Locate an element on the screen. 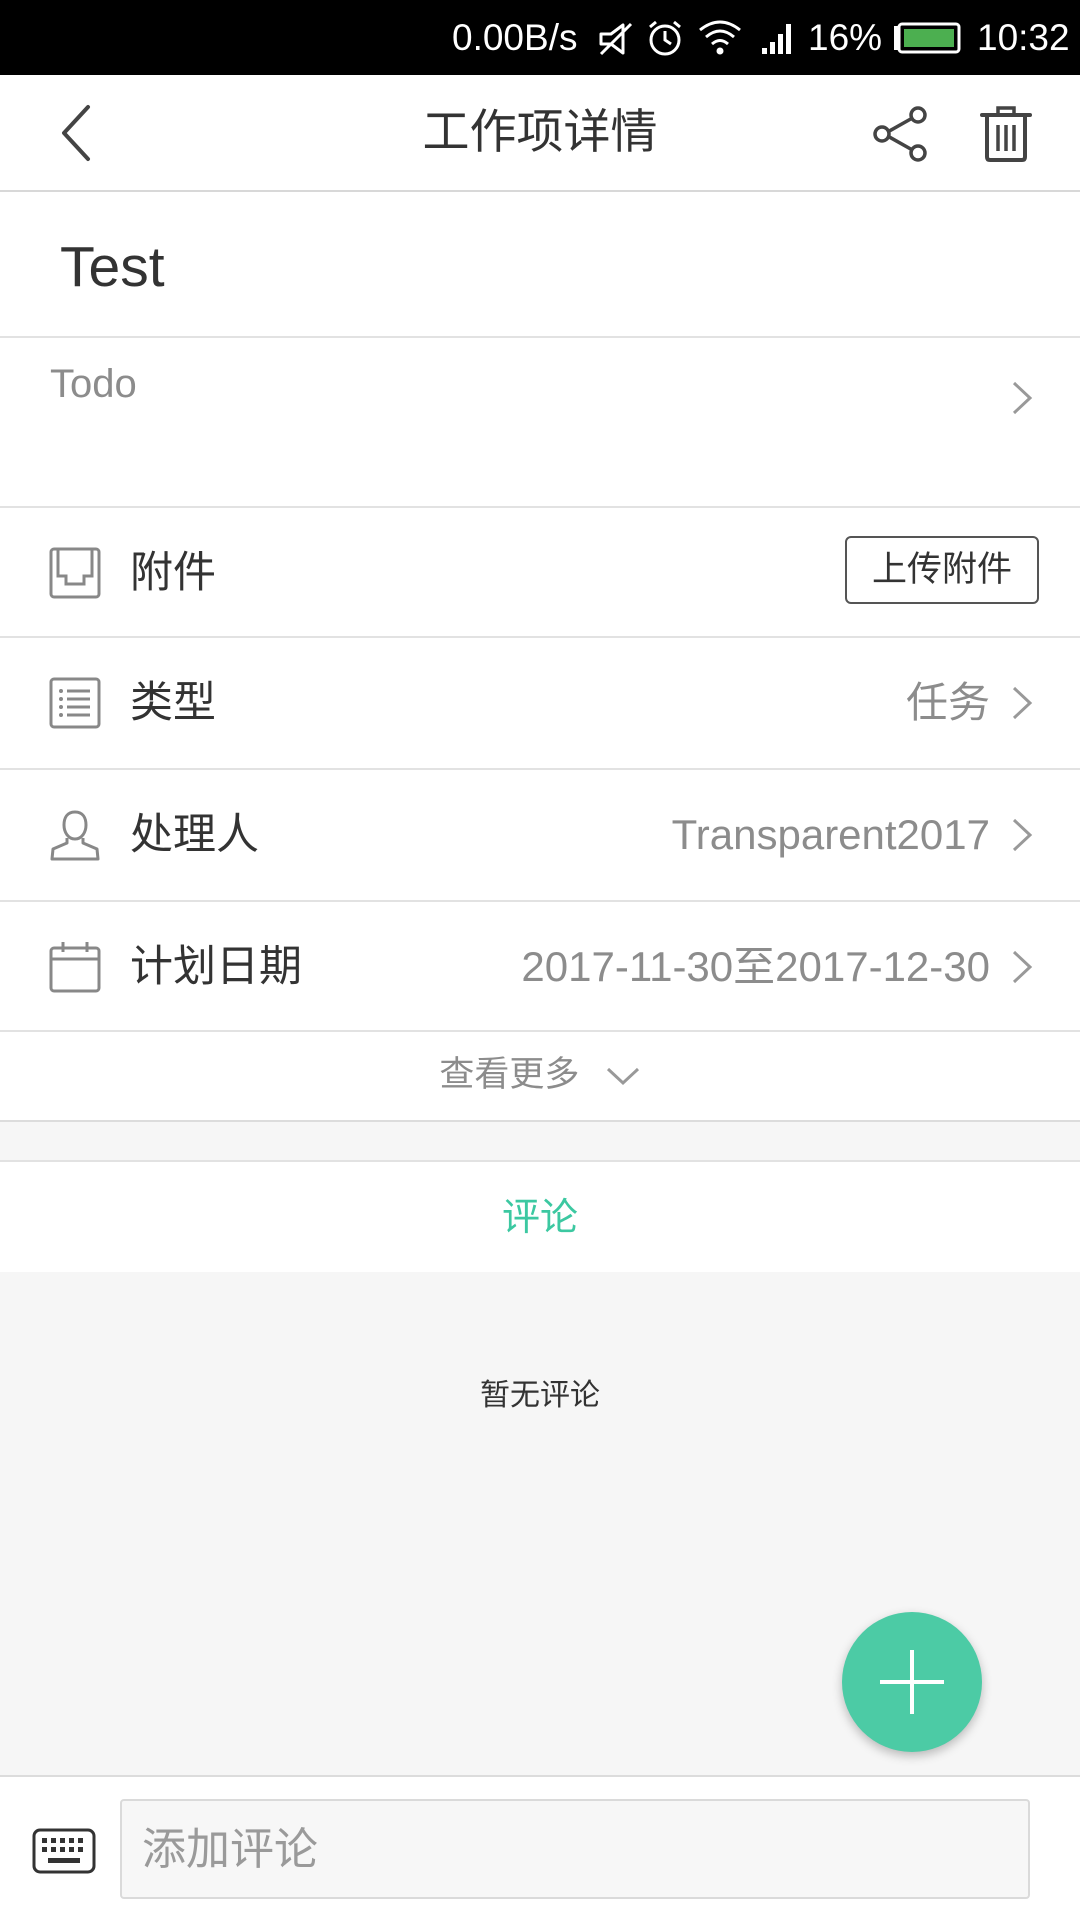 This screenshot has width=1080, height=1922. plan-date-row: 计划日期 2017-11-30至2017-12-30 is located at coordinates (540, 967).